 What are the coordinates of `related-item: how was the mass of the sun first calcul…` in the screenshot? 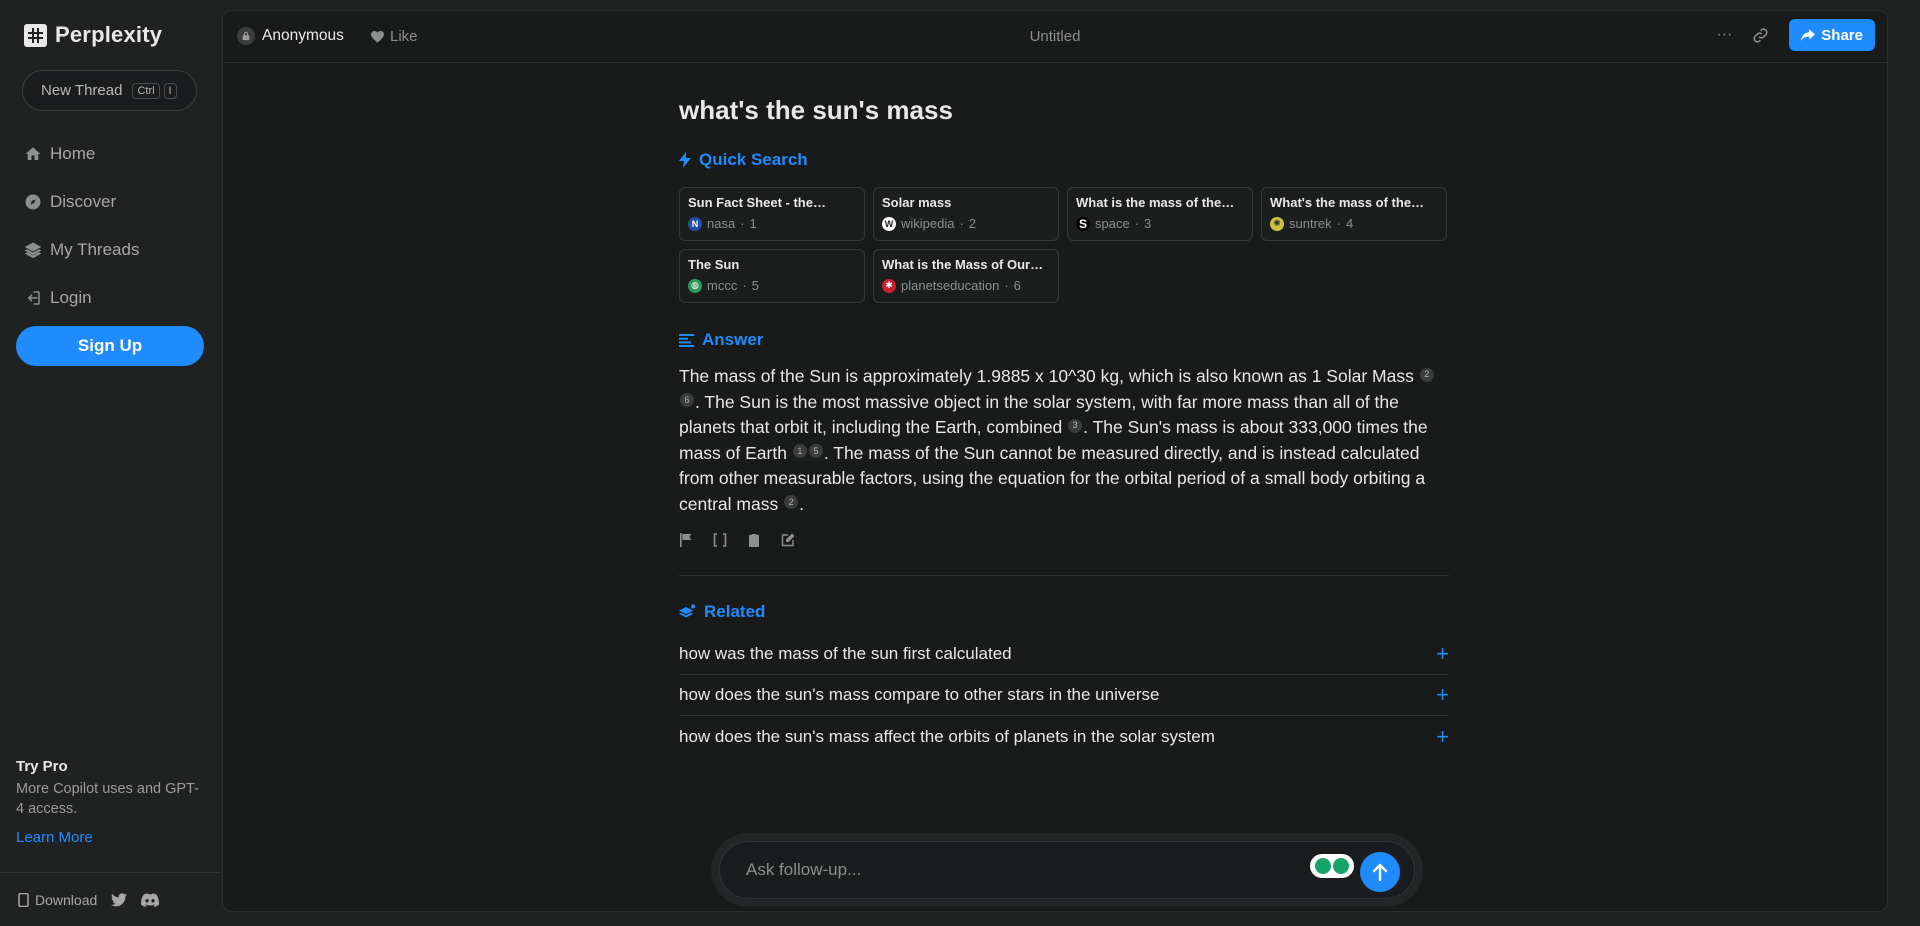 It's located at (1064, 654).